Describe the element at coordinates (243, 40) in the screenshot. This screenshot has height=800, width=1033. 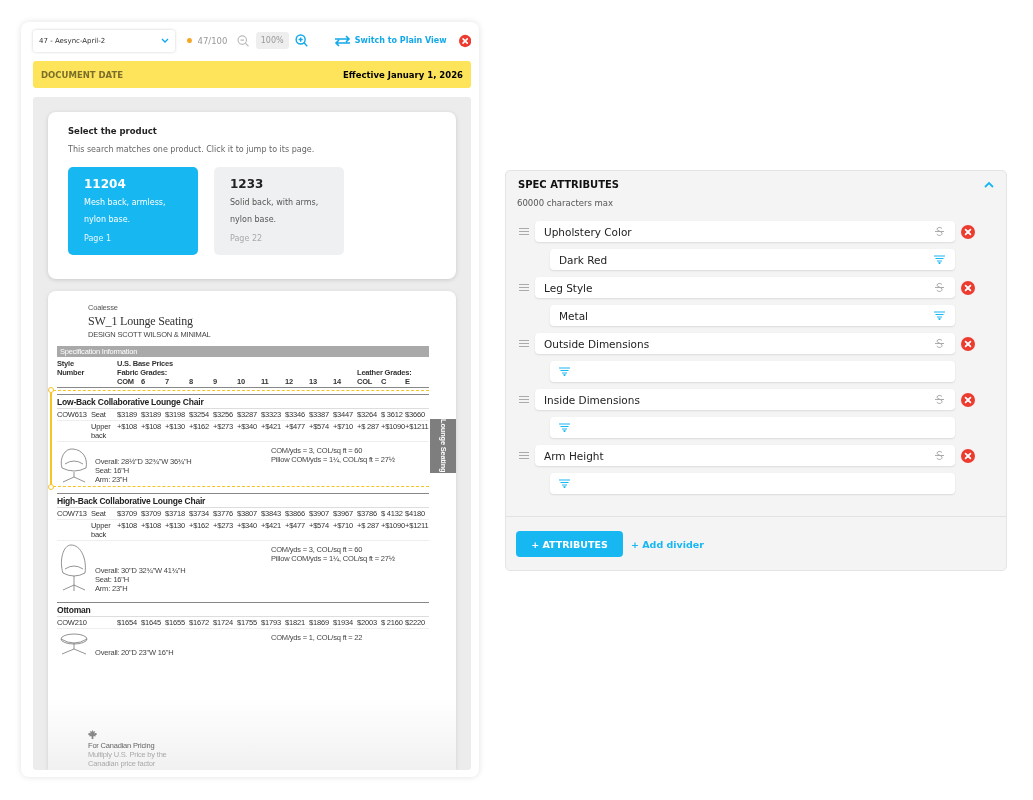
I see `zoom-out-icon` at that location.